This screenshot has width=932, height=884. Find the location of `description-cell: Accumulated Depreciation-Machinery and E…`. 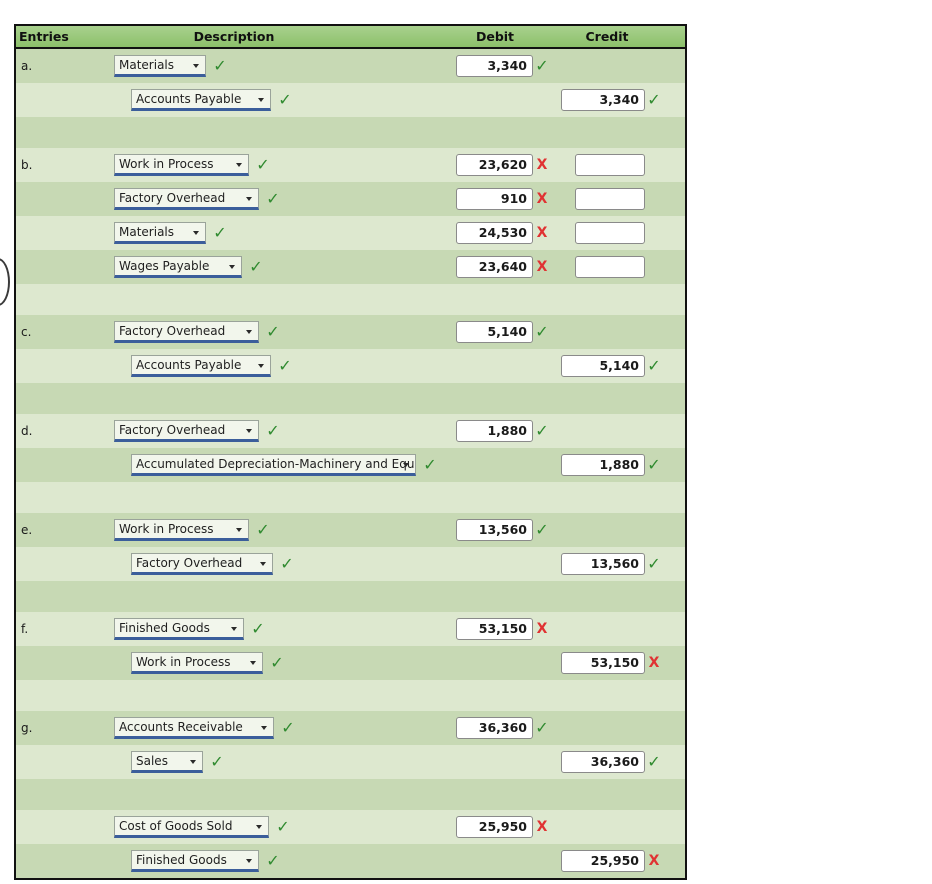

description-cell: Accumulated Depreciation-Machinery and E… is located at coordinates (252, 465).